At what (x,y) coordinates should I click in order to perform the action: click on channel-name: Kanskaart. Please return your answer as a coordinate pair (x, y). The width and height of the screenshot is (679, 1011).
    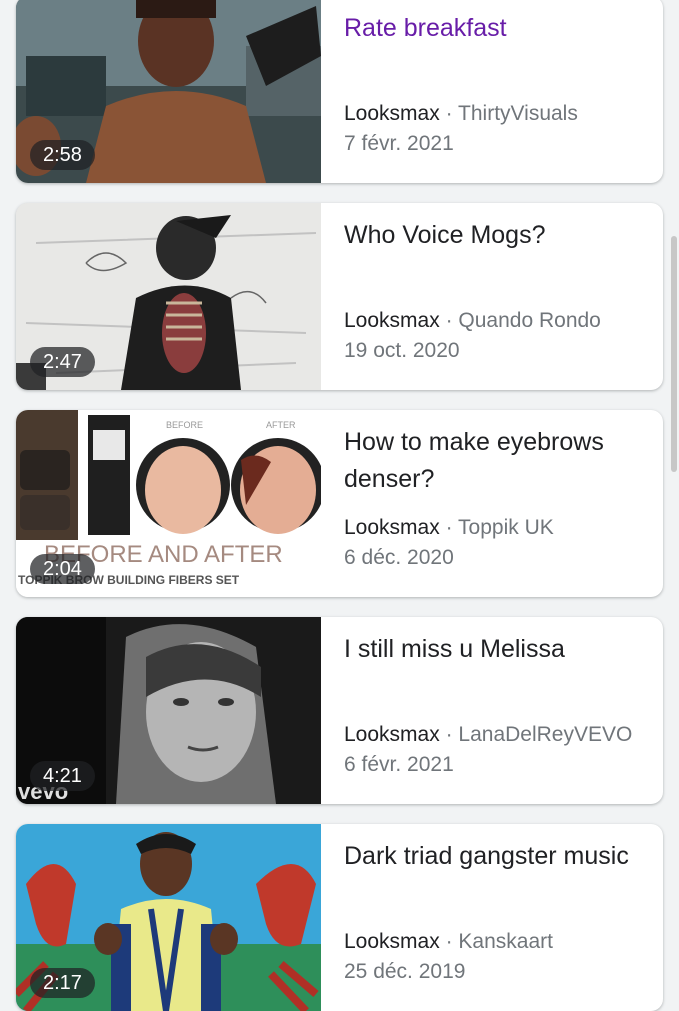
    Looking at the image, I should click on (505, 941).